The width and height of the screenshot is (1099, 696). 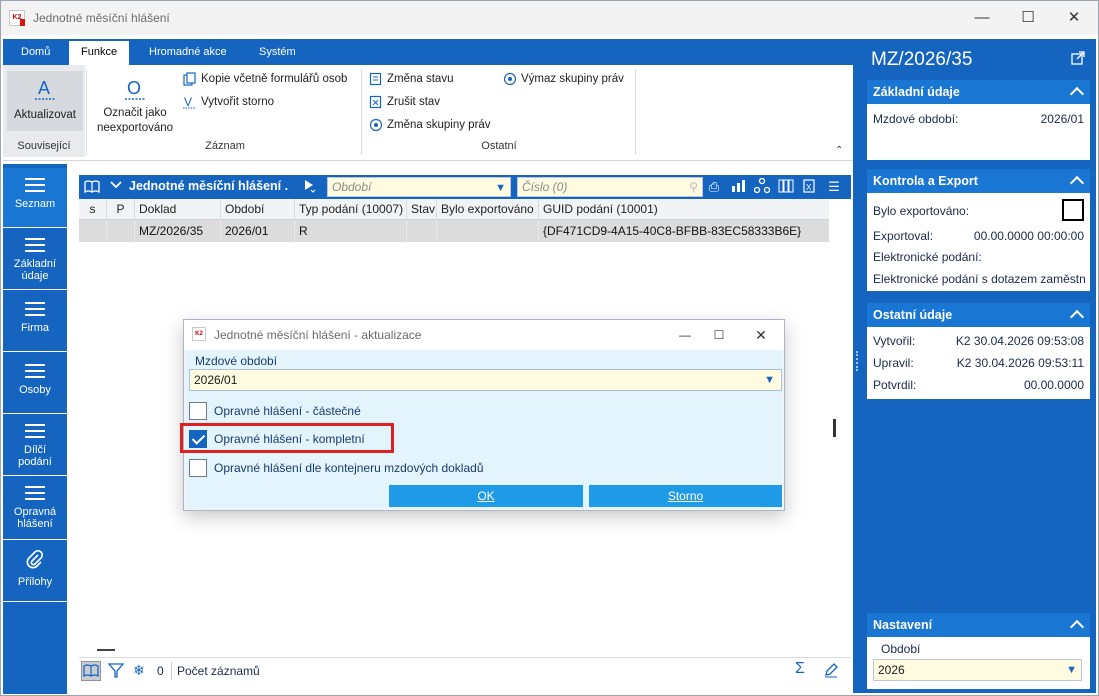 What do you see at coordinates (35, 322) in the screenshot?
I see `nav-item-firma: Firma` at bounding box center [35, 322].